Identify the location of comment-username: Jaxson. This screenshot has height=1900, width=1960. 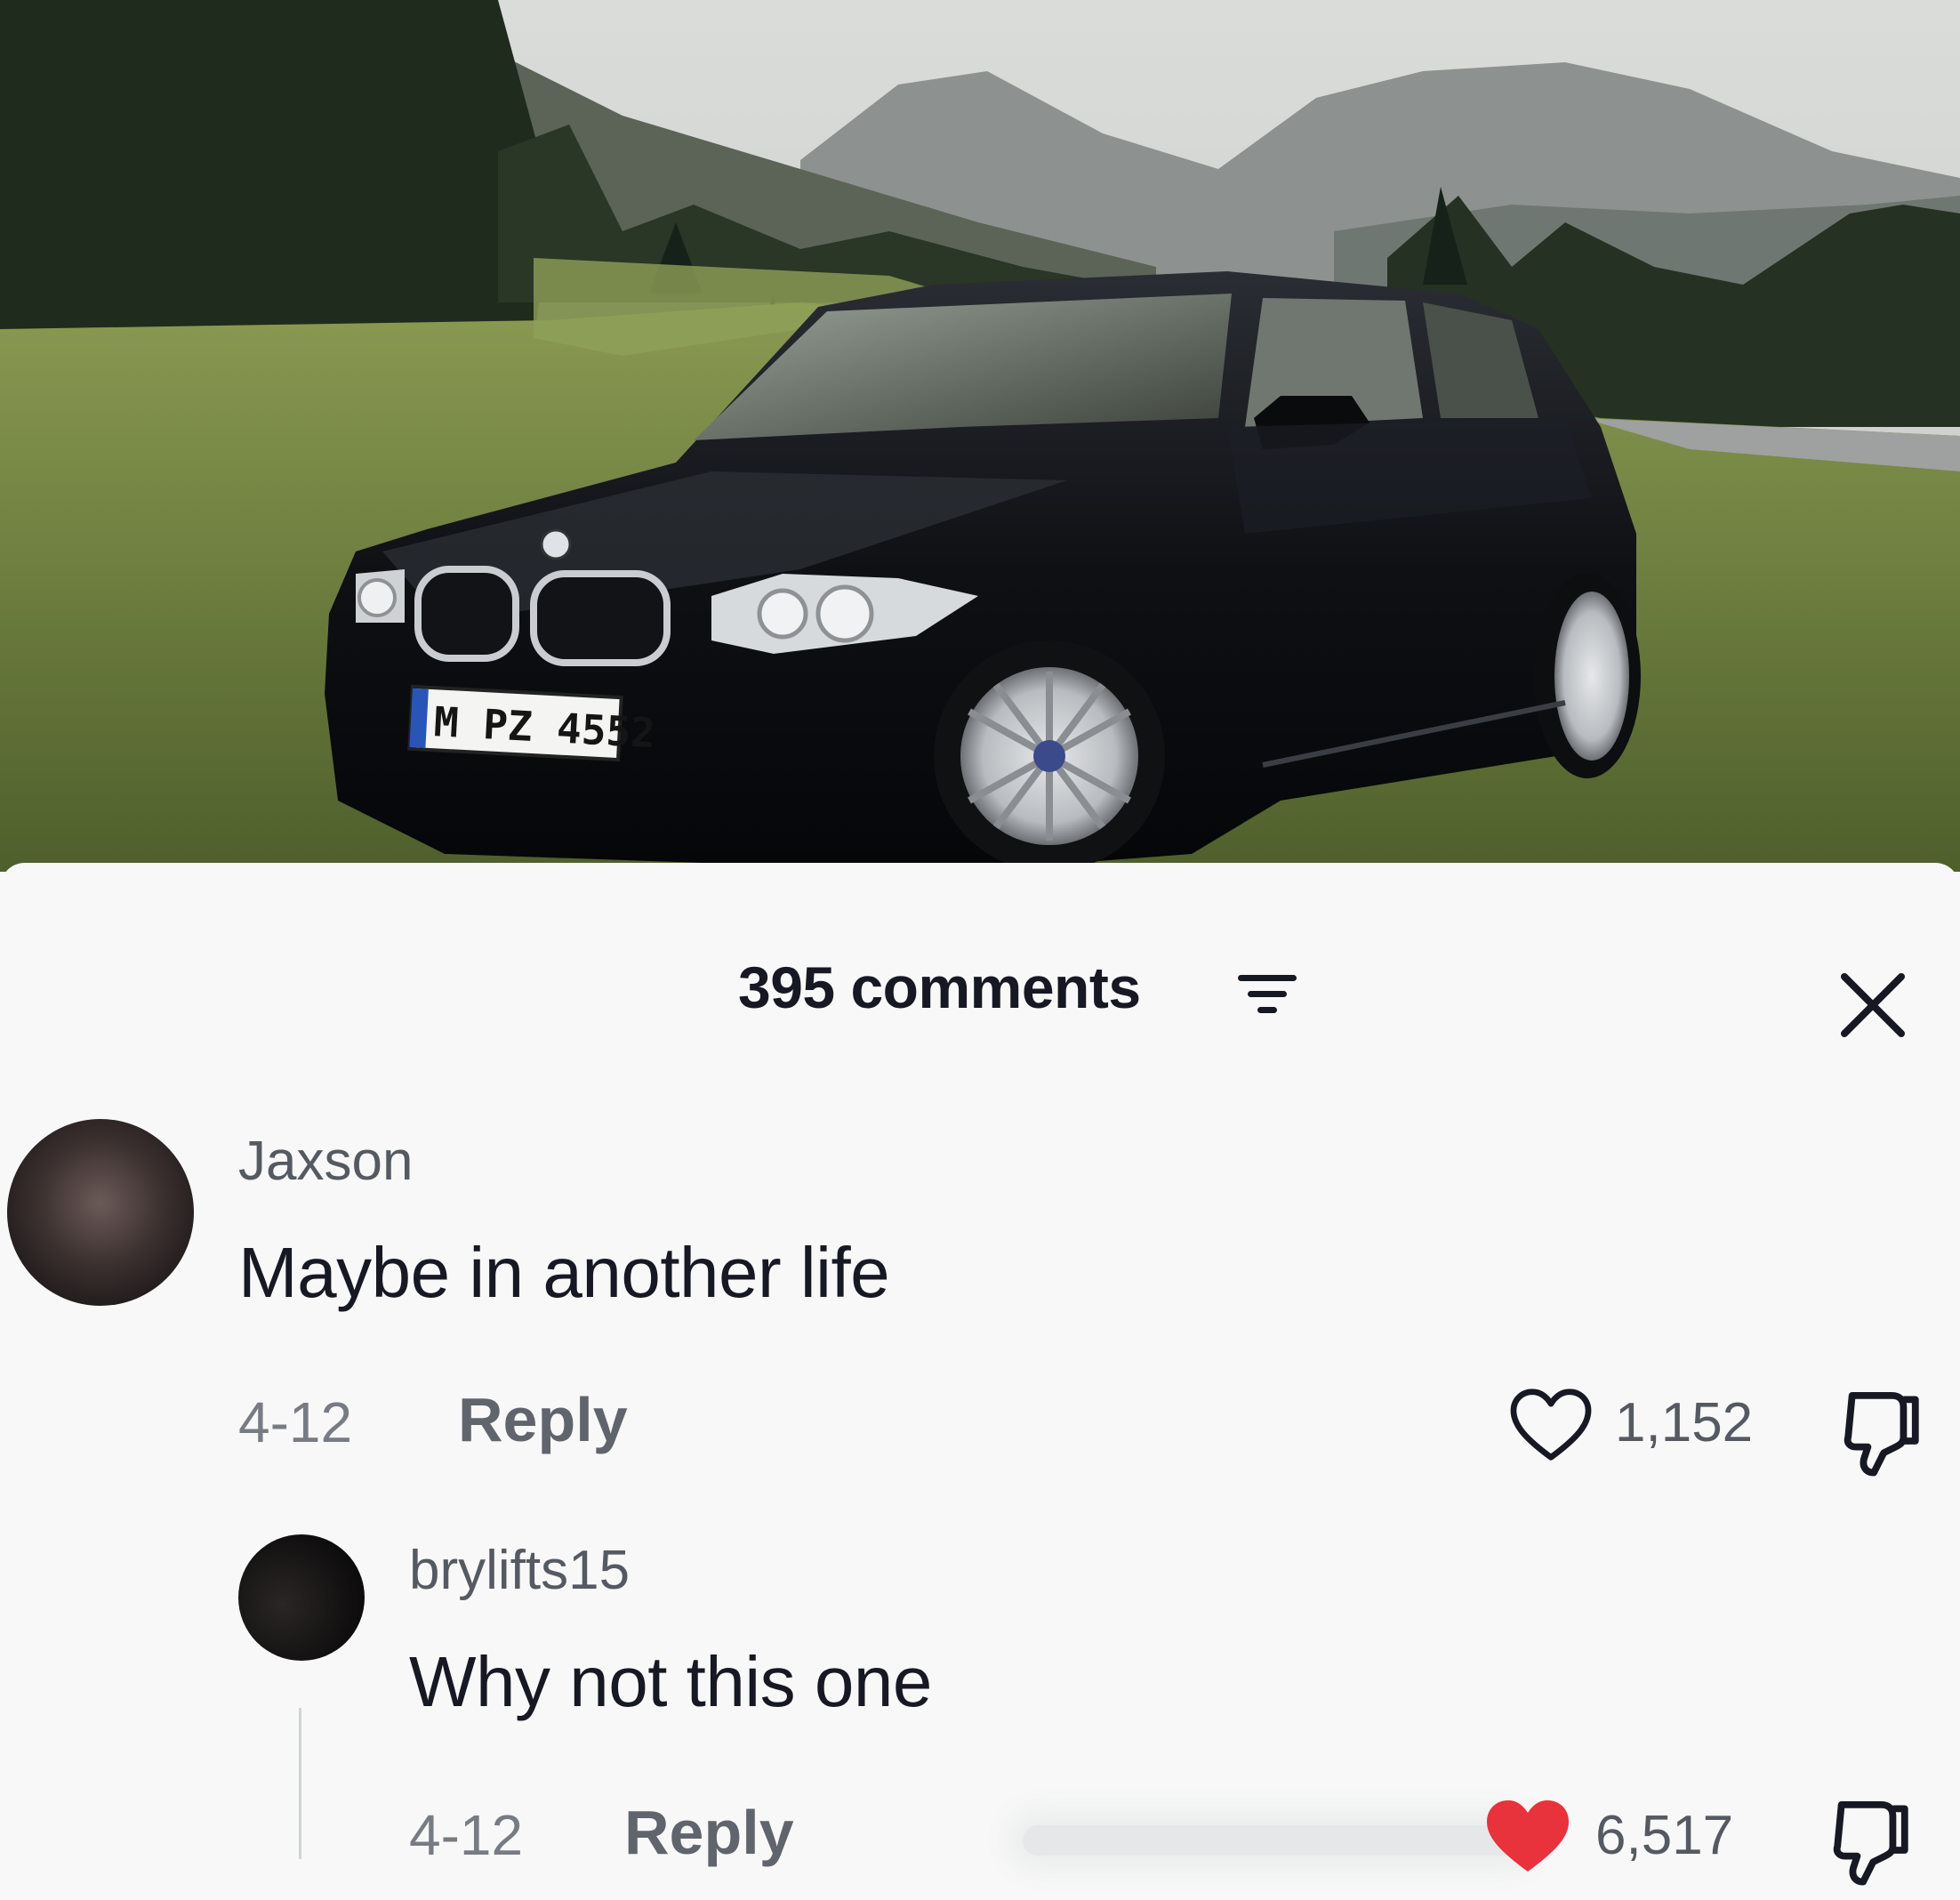
(325, 1161).